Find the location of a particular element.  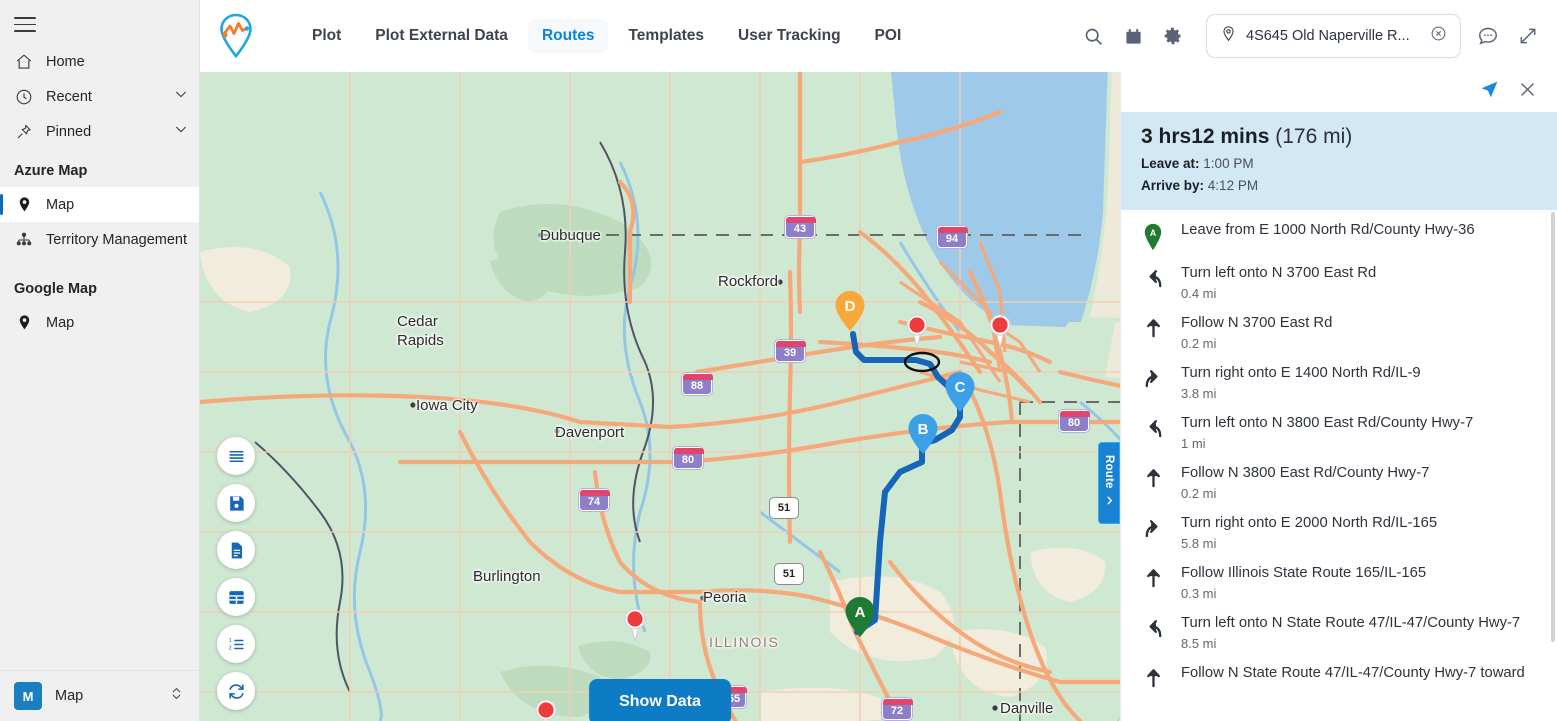

map-marker-b: B is located at coordinates (923, 434).